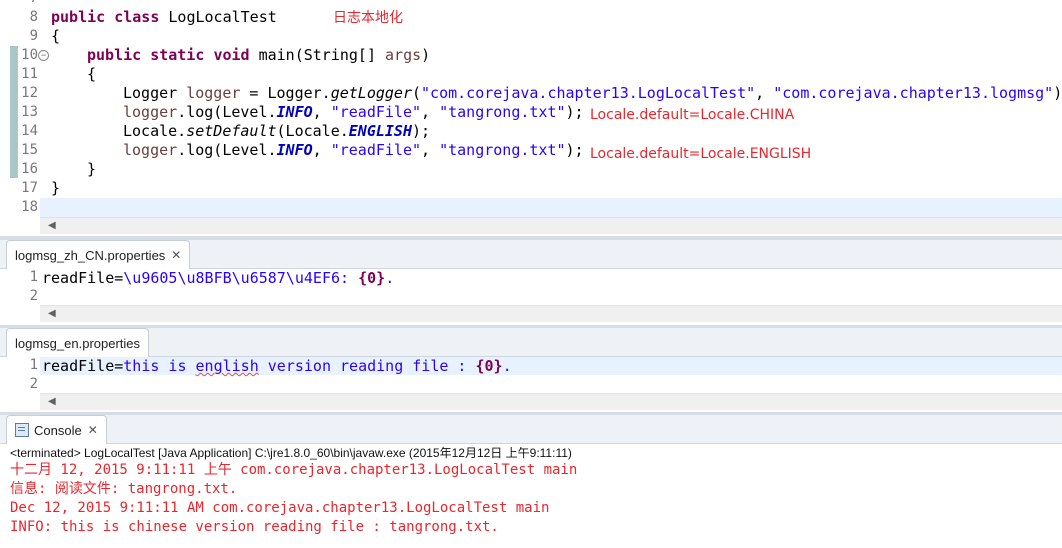 The height and width of the screenshot is (548, 1062). Describe the element at coordinates (29, 188) in the screenshot. I see `line-number: 17` at that location.